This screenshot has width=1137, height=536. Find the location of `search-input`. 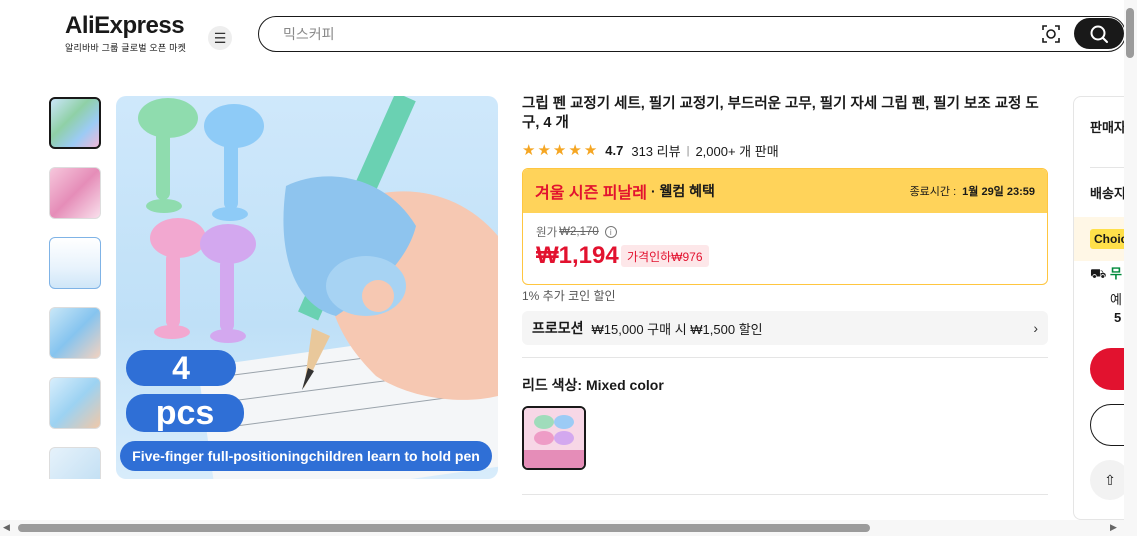

search-input is located at coordinates (633, 34).